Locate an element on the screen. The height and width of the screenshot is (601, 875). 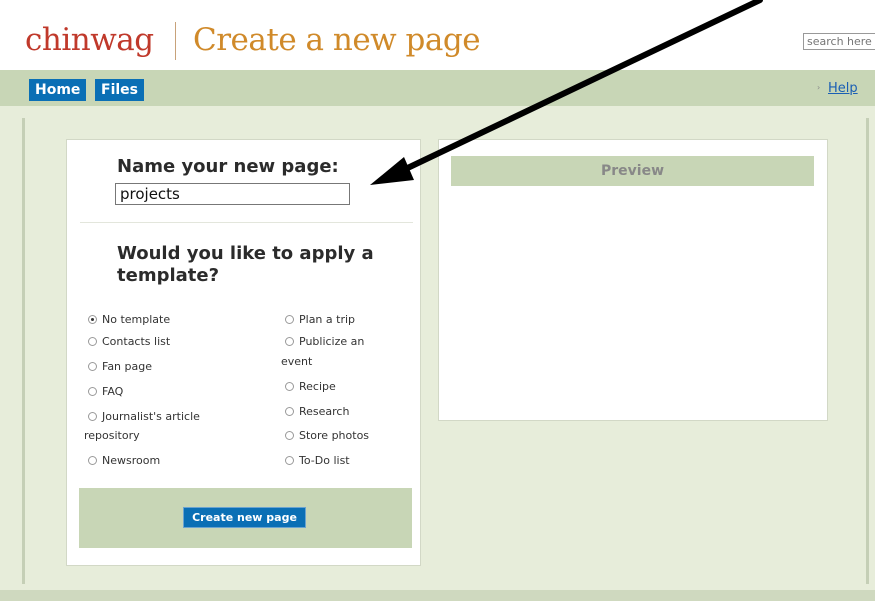
radio-checked-icon is located at coordinates (92, 319).